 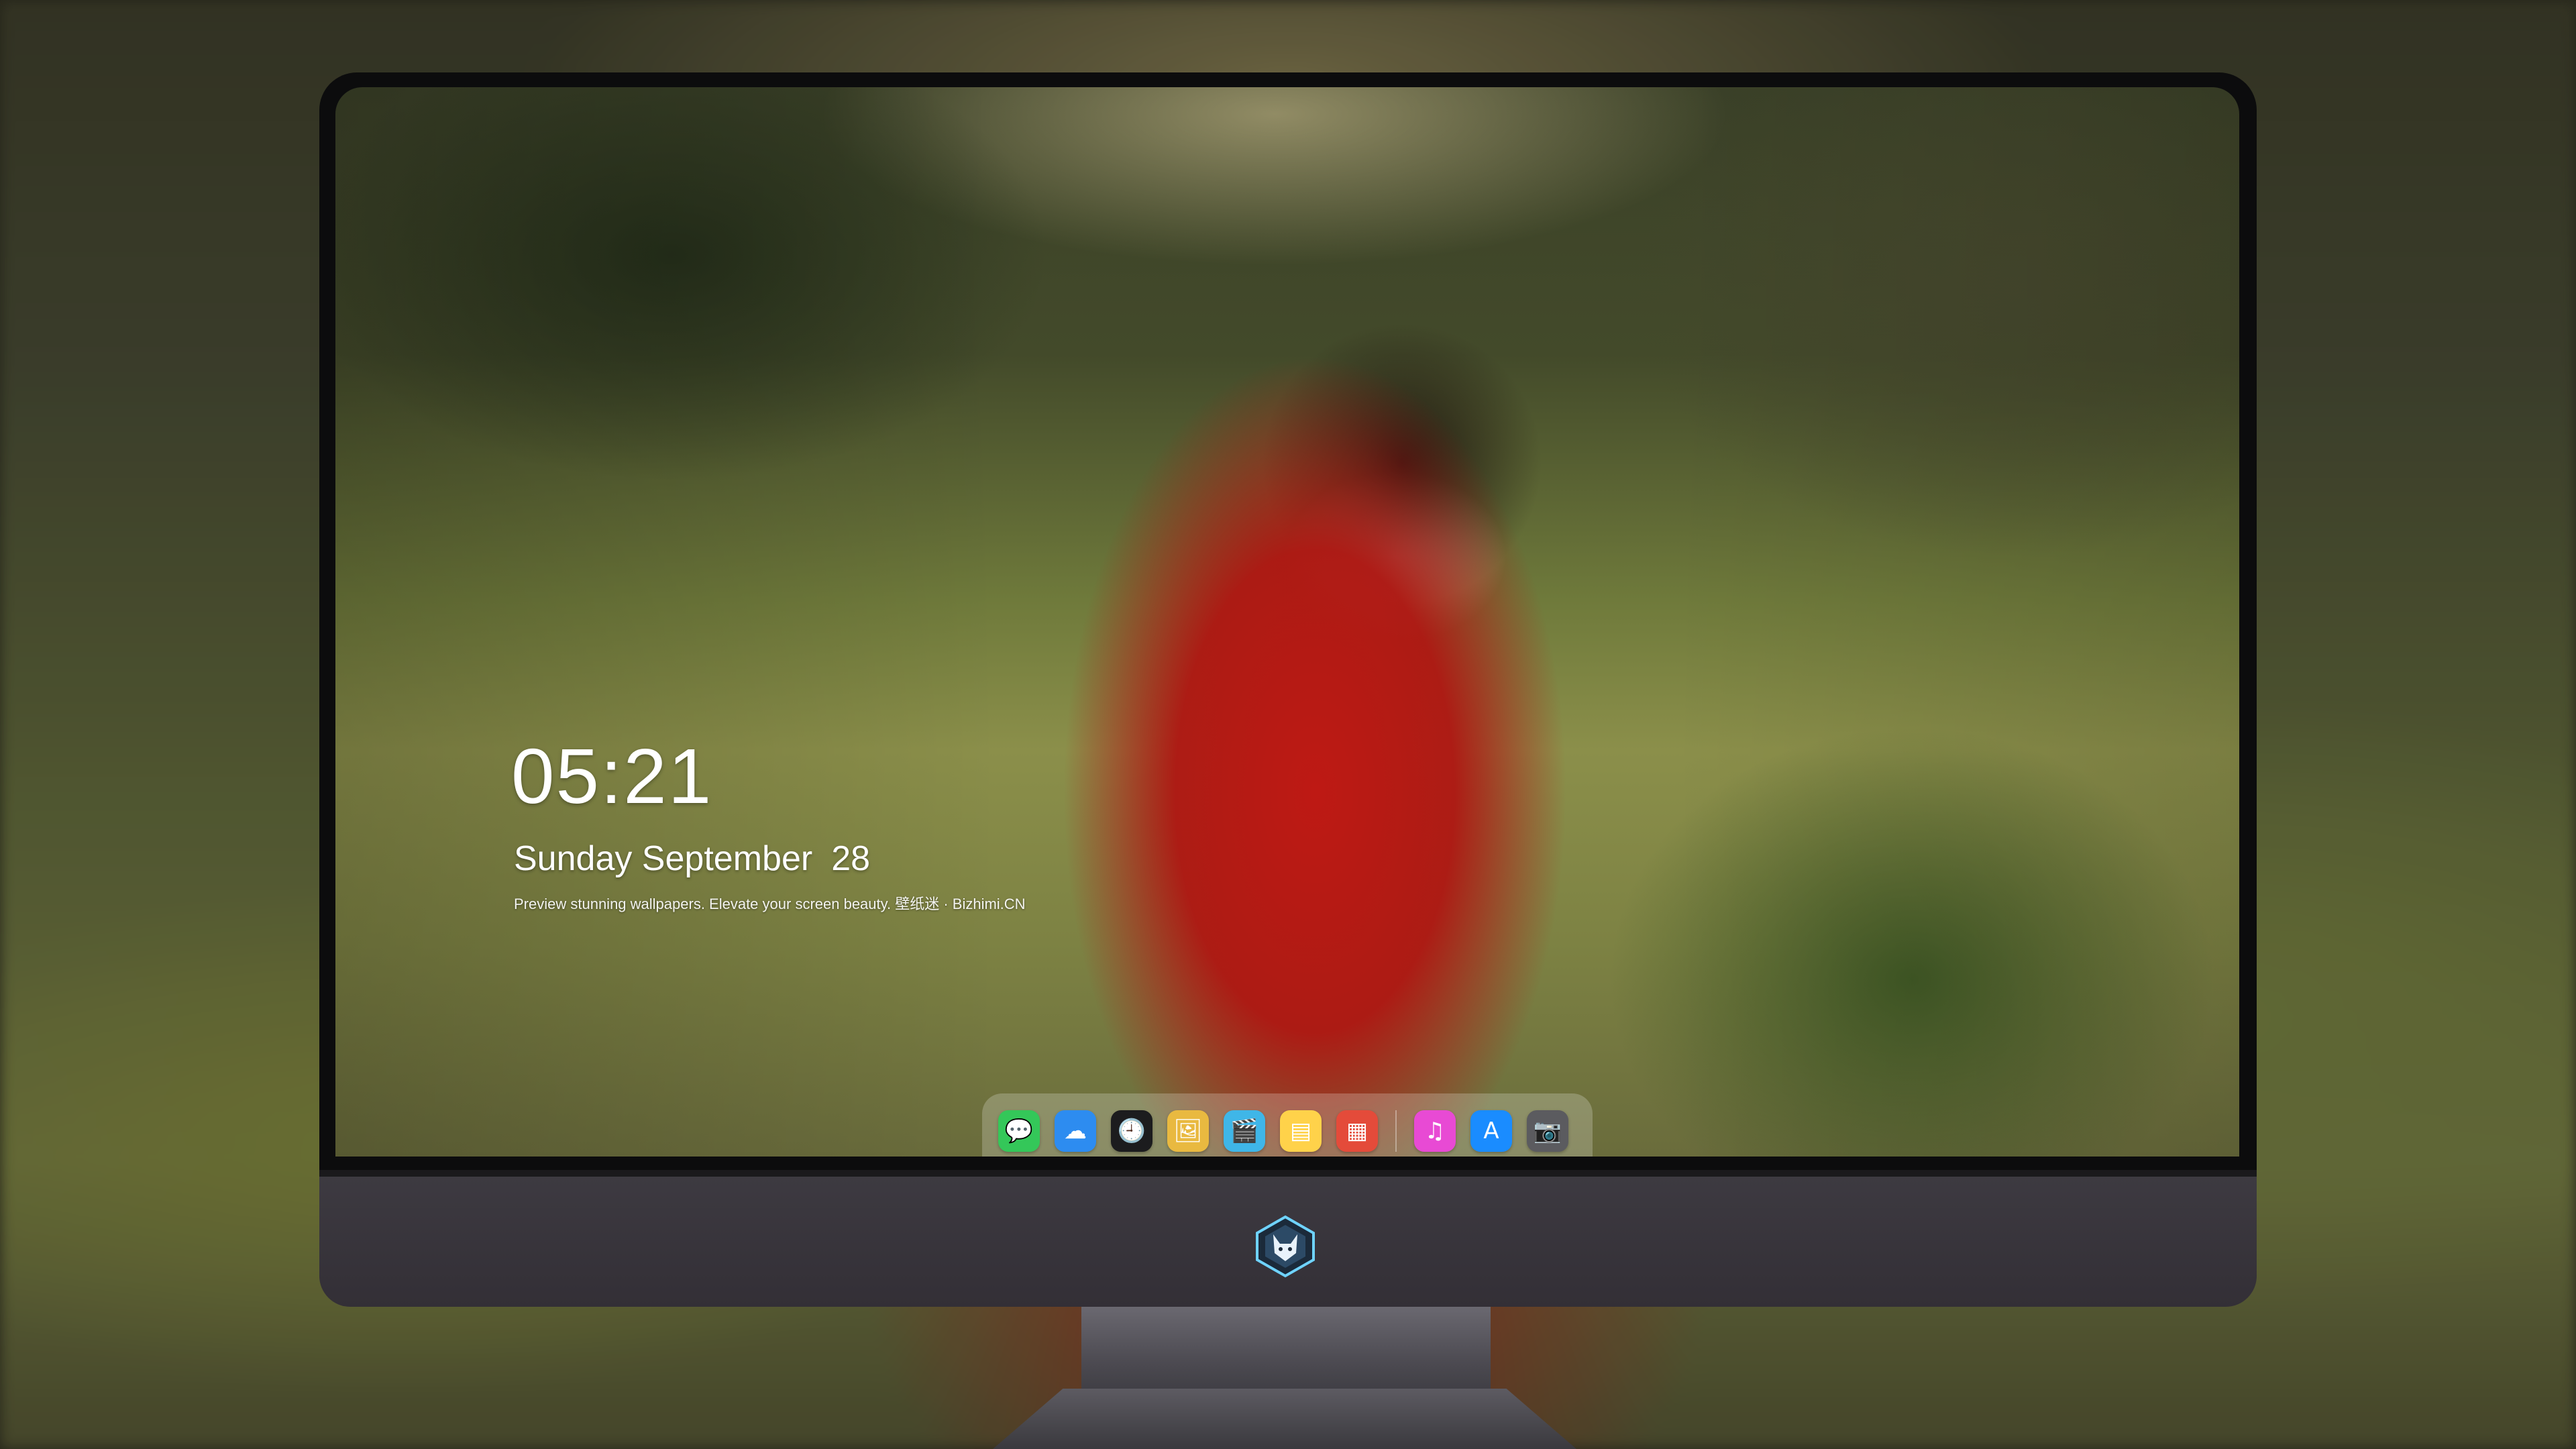 What do you see at coordinates (1491, 1131) in the screenshot?
I see `app-store-icon: A` at bounding box center [1491, 1131].